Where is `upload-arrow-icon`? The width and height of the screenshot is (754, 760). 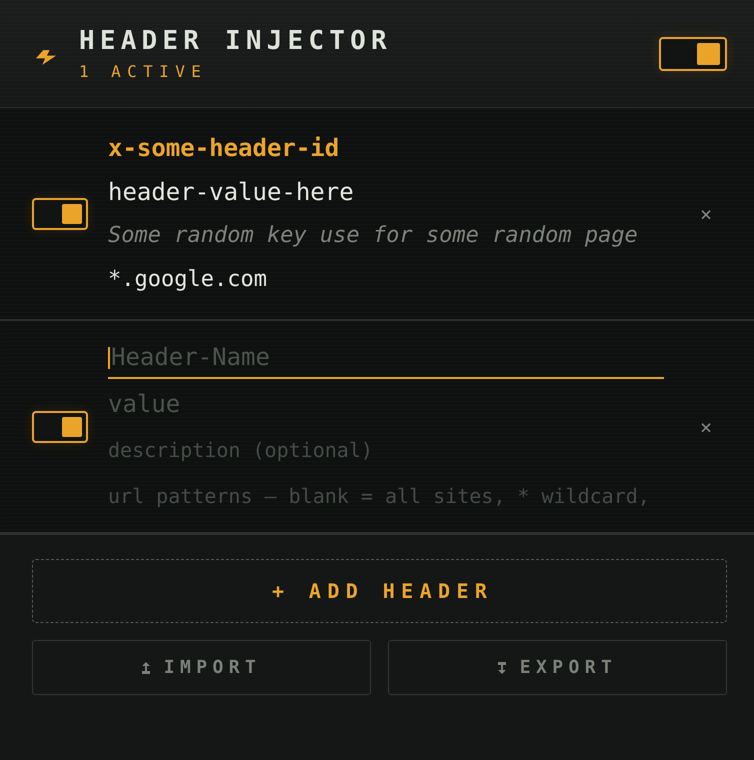 upload-arrow-icon is located at coordinates (146, 668).